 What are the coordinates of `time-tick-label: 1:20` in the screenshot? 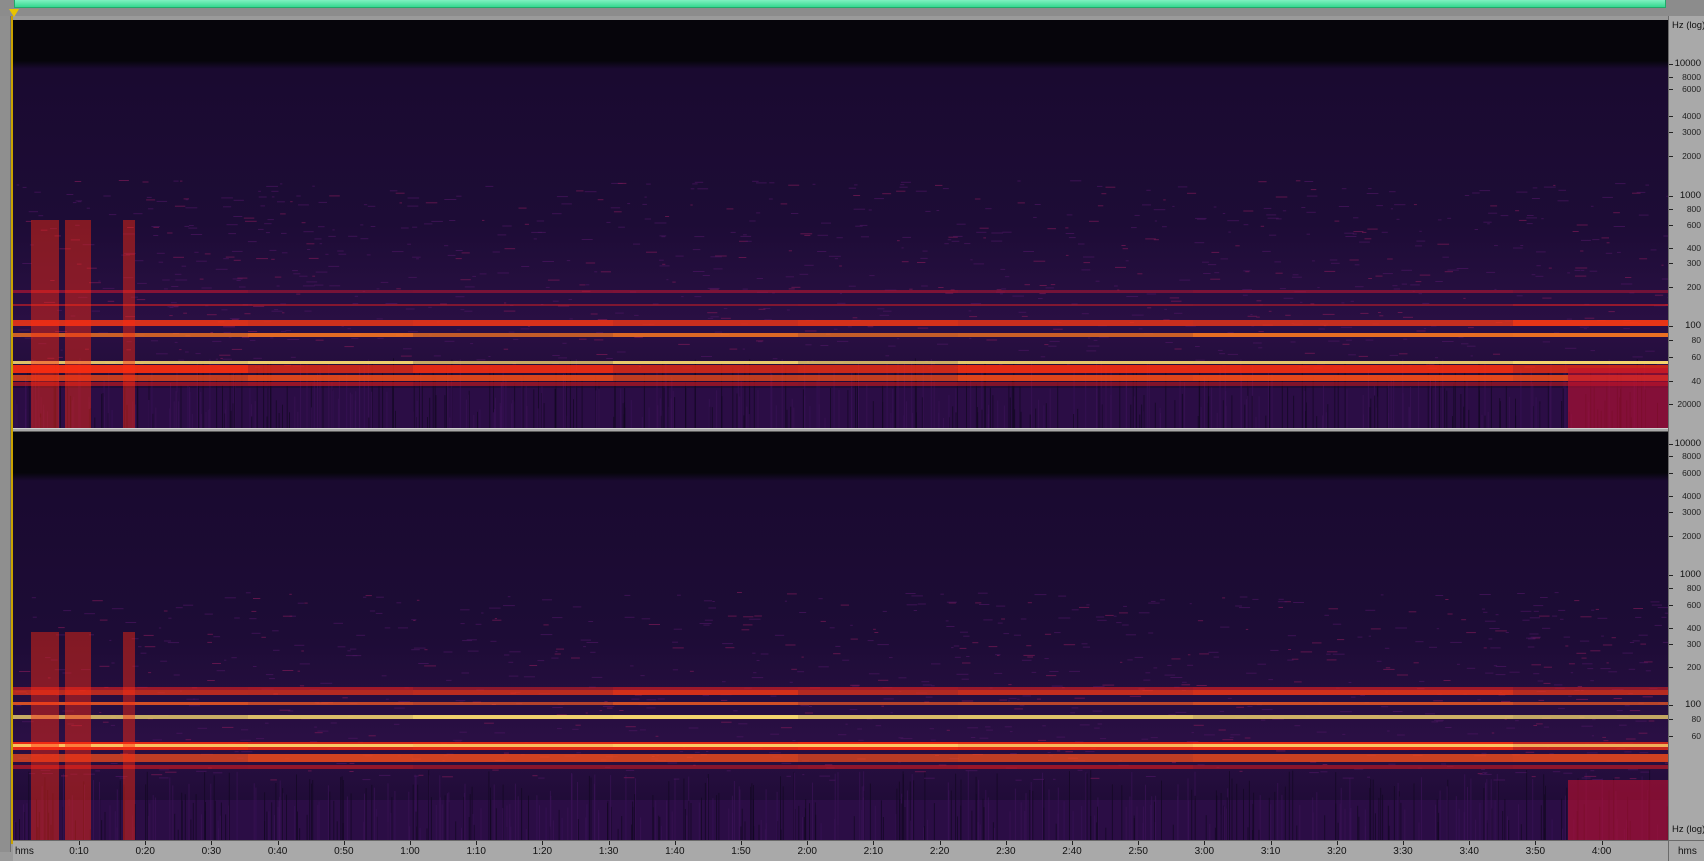 It's located at (542, 851).